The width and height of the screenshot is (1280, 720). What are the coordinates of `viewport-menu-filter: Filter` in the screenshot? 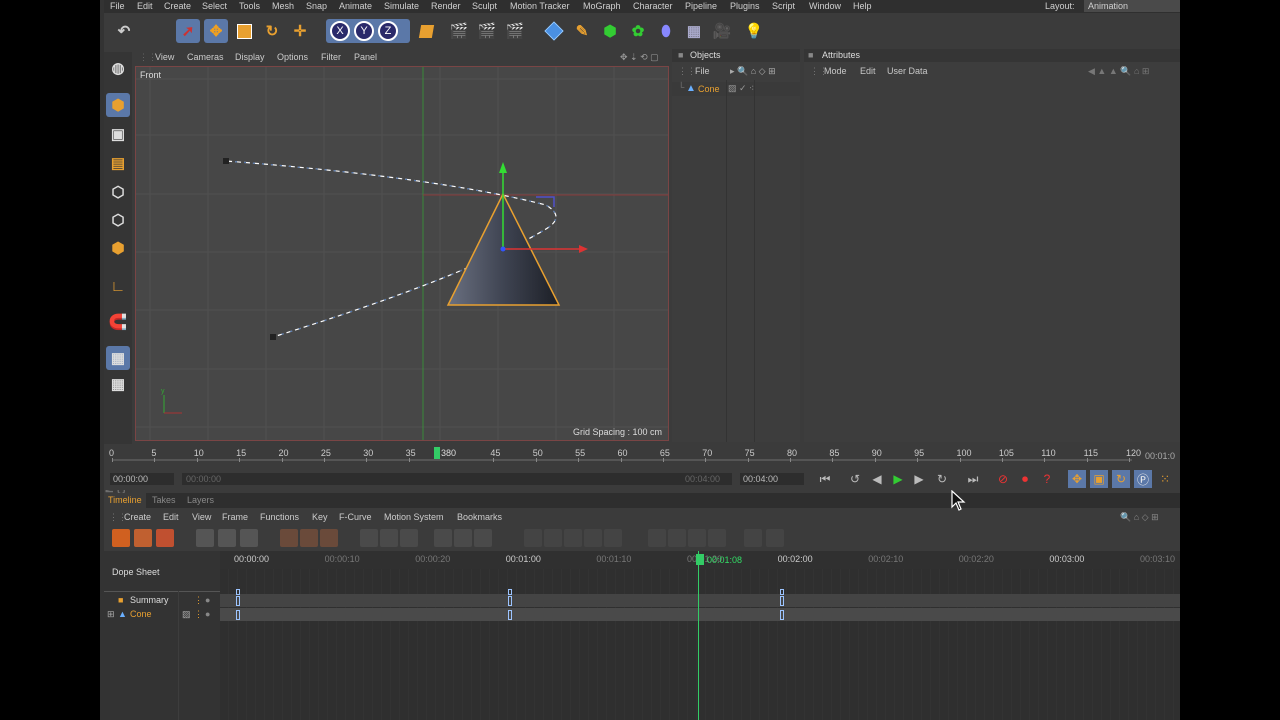 It's located at (331, 57).